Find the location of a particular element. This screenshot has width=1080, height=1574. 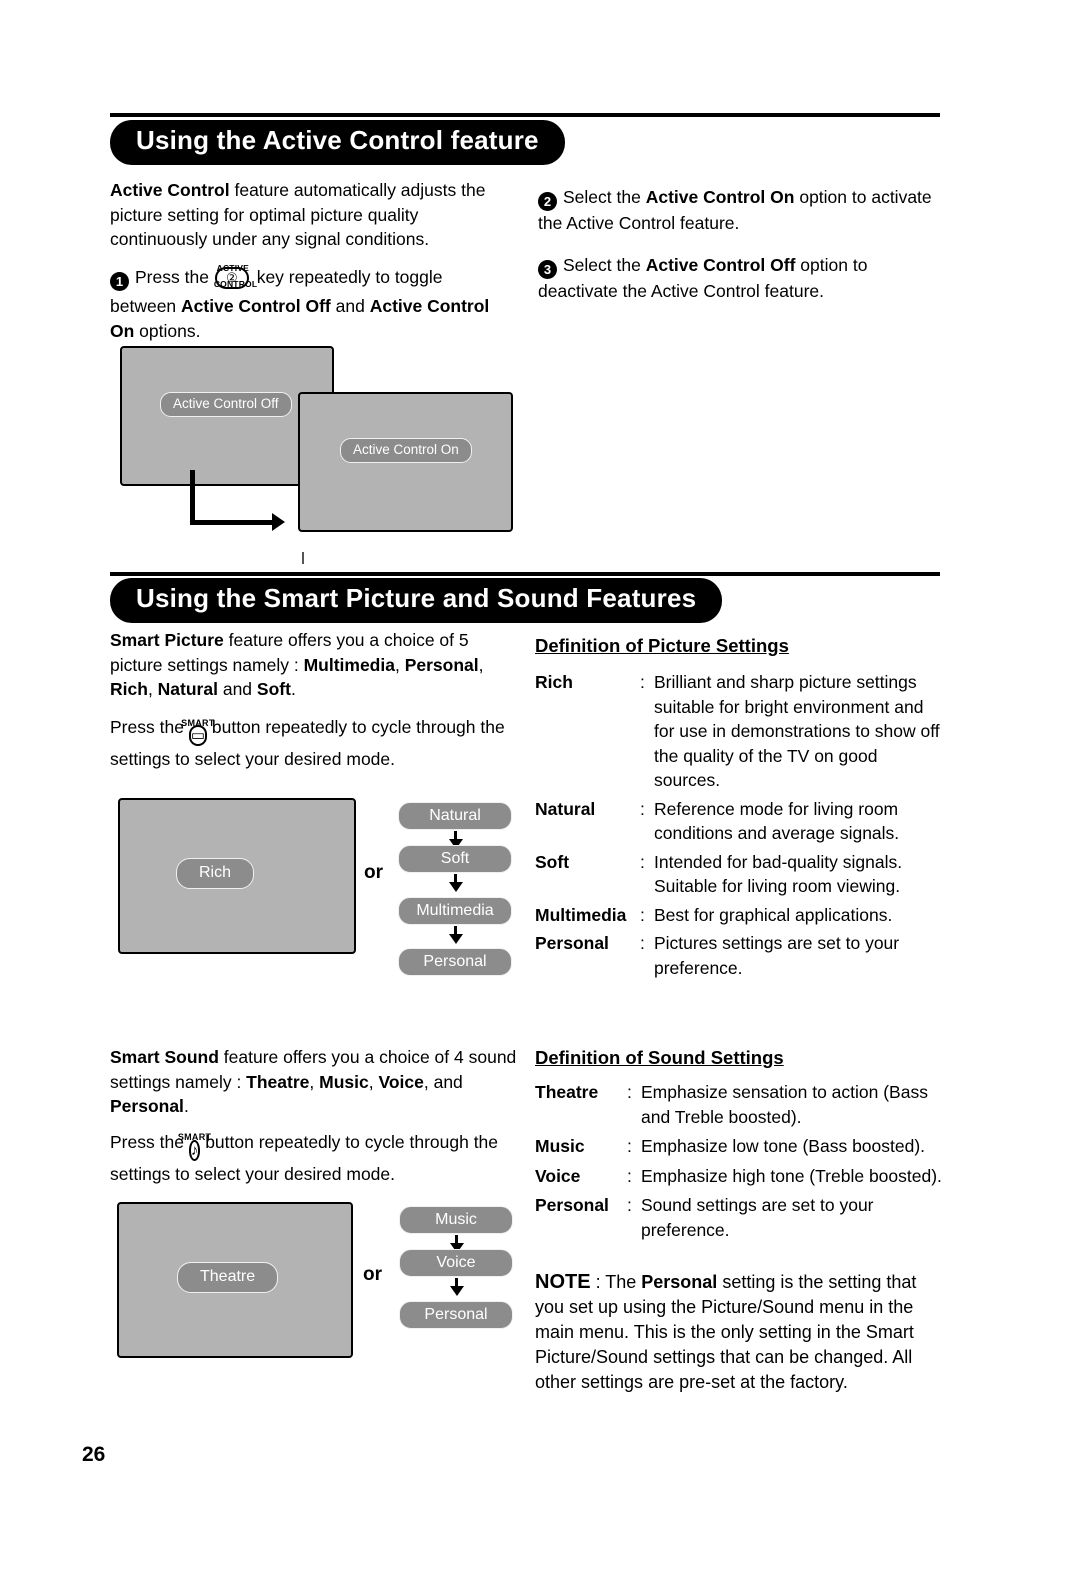

smart-sound-key-icon: SMART ♪ is located at coordinates (194, 1147).